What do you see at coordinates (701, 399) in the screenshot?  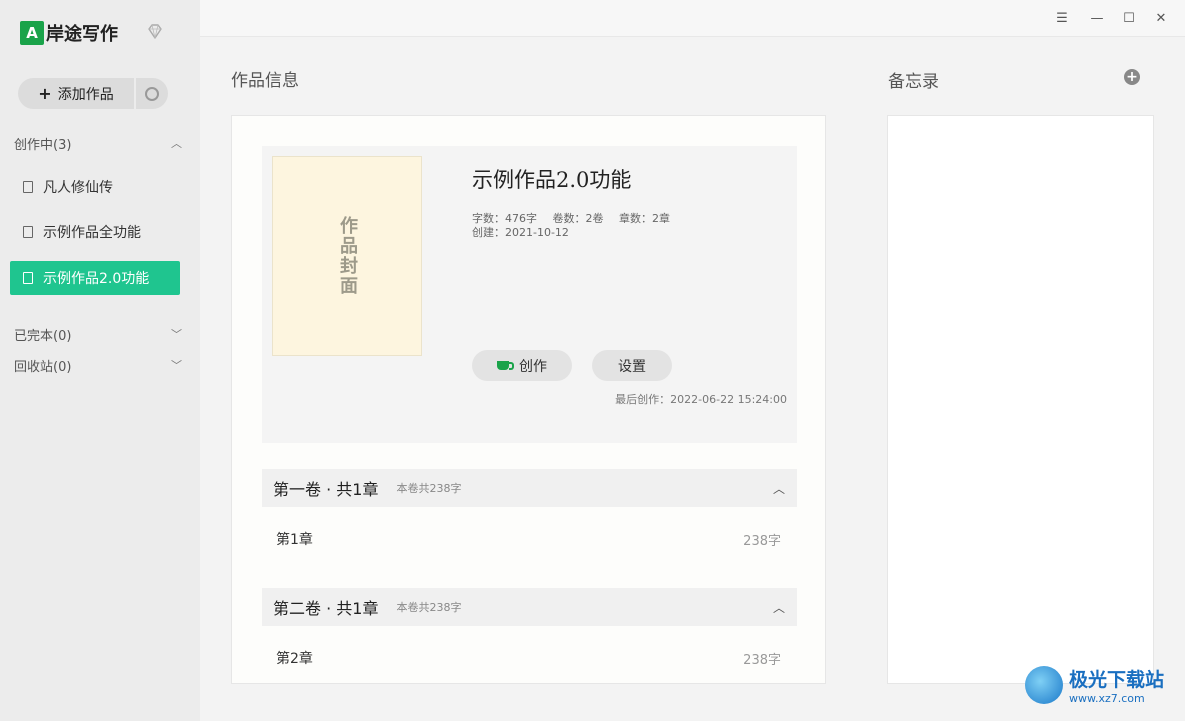 I see `last-created-time: 最后创作：2022-06-22 15:24:00` at bounding box center [701, 399].